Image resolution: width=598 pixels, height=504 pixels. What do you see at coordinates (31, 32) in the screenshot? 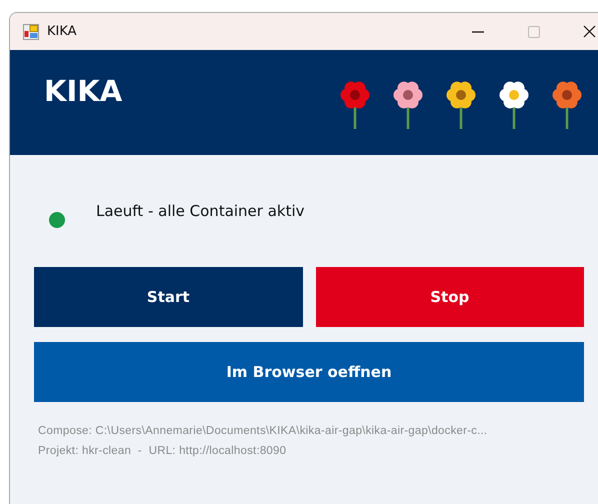
I see `app-icon` at bounding box center [31, 32].